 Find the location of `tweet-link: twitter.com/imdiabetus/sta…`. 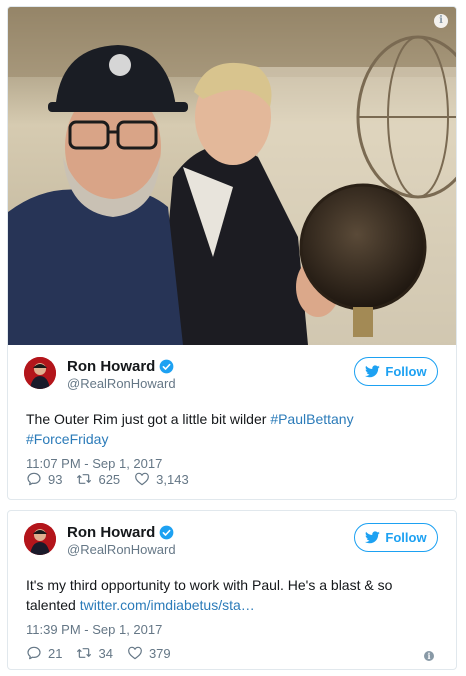

tweet-link: twitter.com/imdiabetus/sta… is located at coordinates (167, 605).